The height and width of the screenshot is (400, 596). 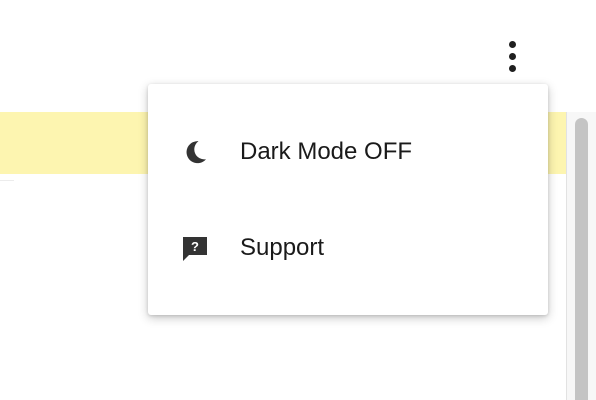 I want to click on row-divider, so click(x=7, y=180).